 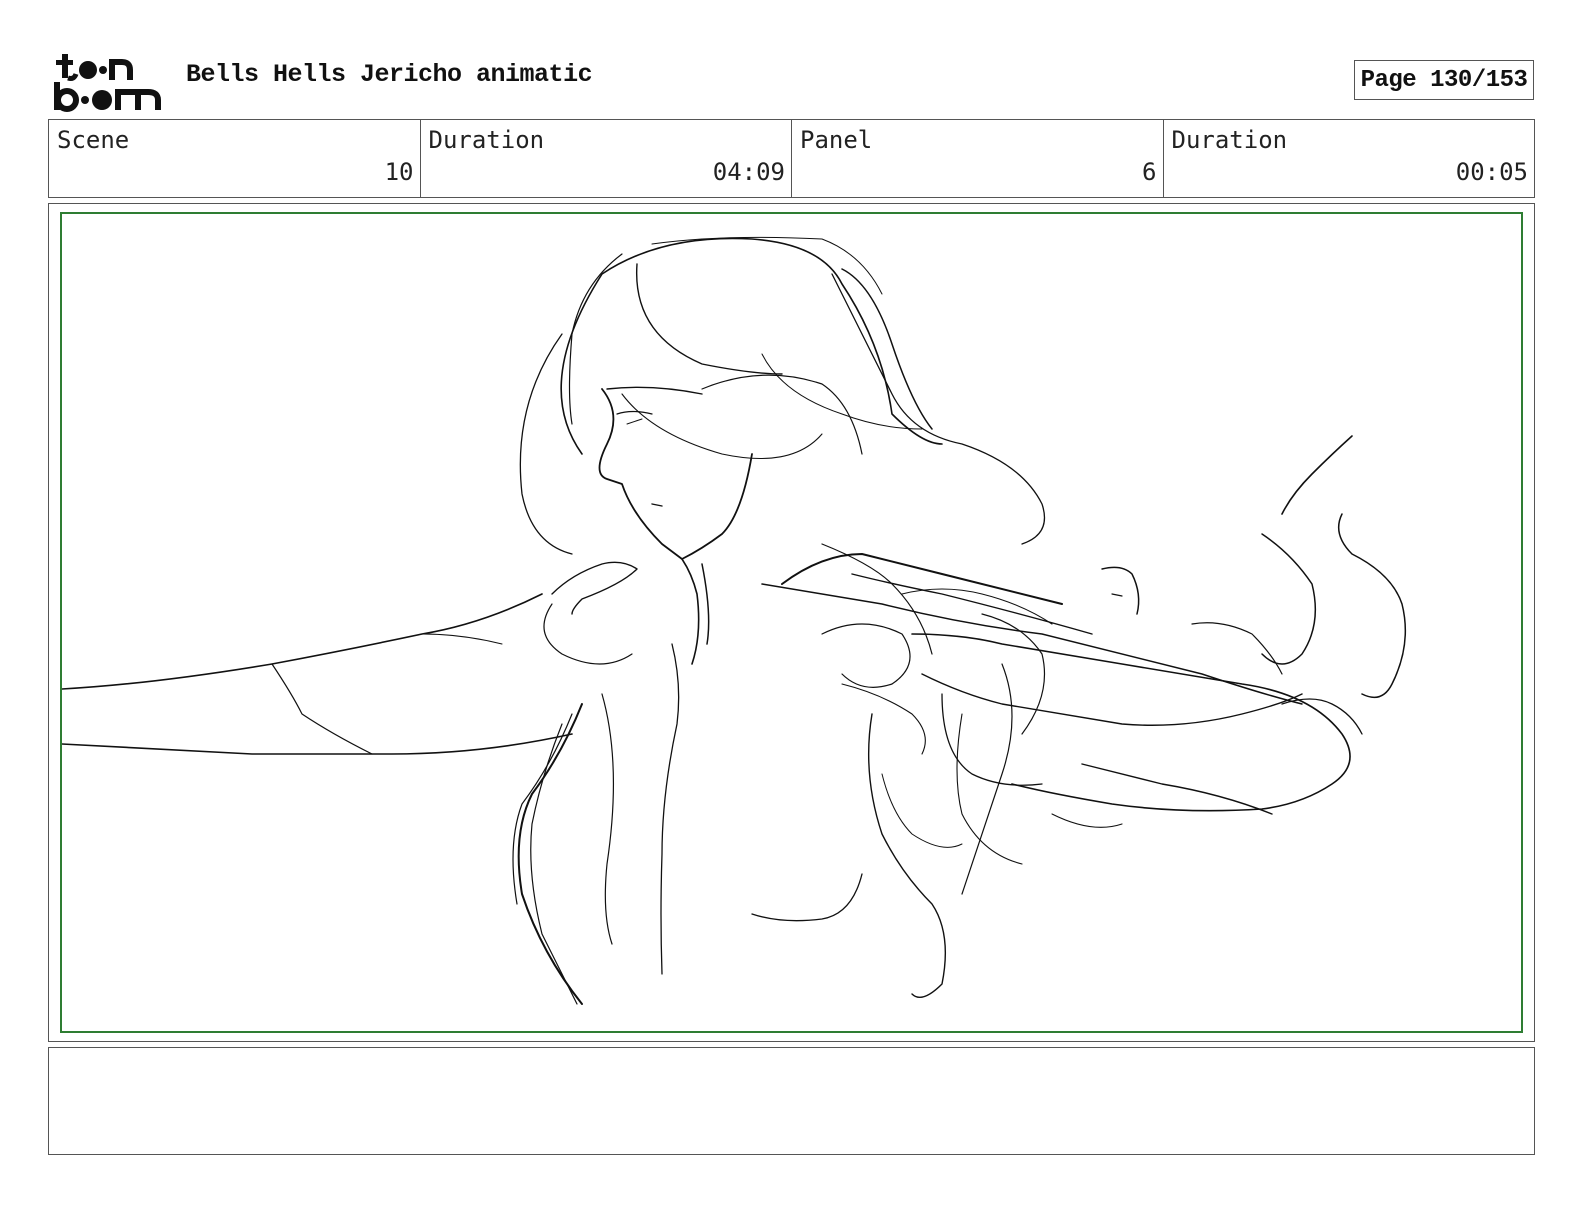 What do you see at coordinates (389, 74) in the screenshot?
I see `document-title: Bells Hells Jericho animatic` at bounding box center [389, 74].